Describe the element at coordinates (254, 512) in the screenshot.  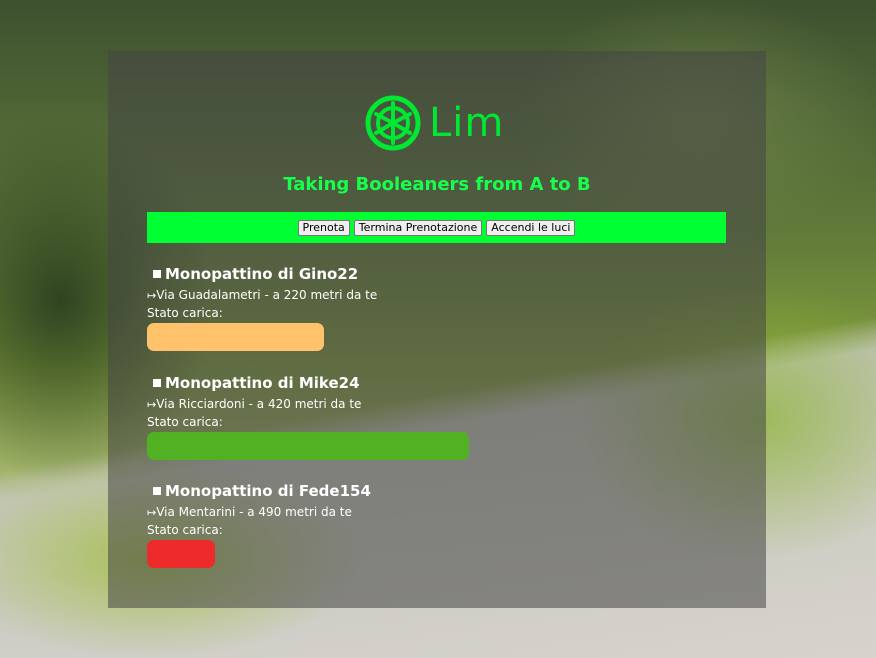
I see `scooter-address: Via Mentarini - a 490 metri da te` at that location.